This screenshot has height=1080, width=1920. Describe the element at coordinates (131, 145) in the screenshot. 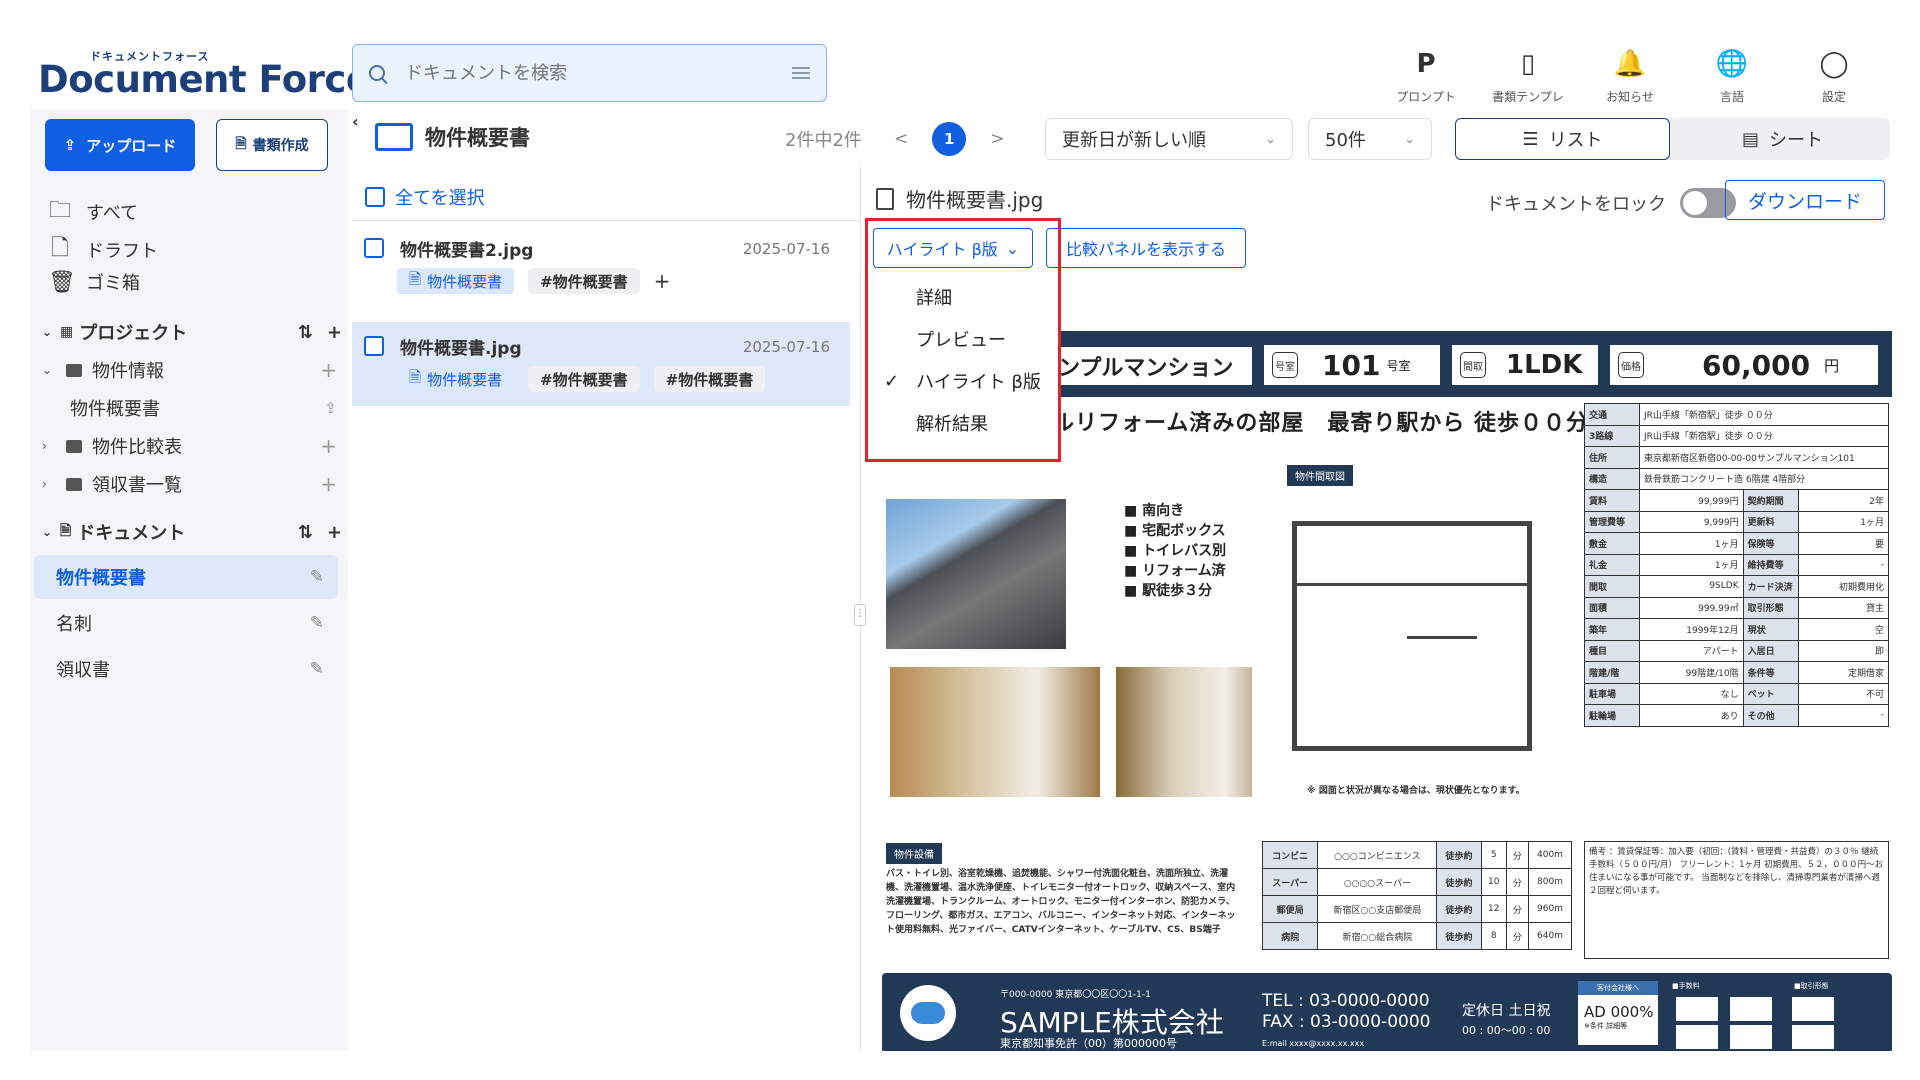

I see `upload-label: アップロード` at that location.